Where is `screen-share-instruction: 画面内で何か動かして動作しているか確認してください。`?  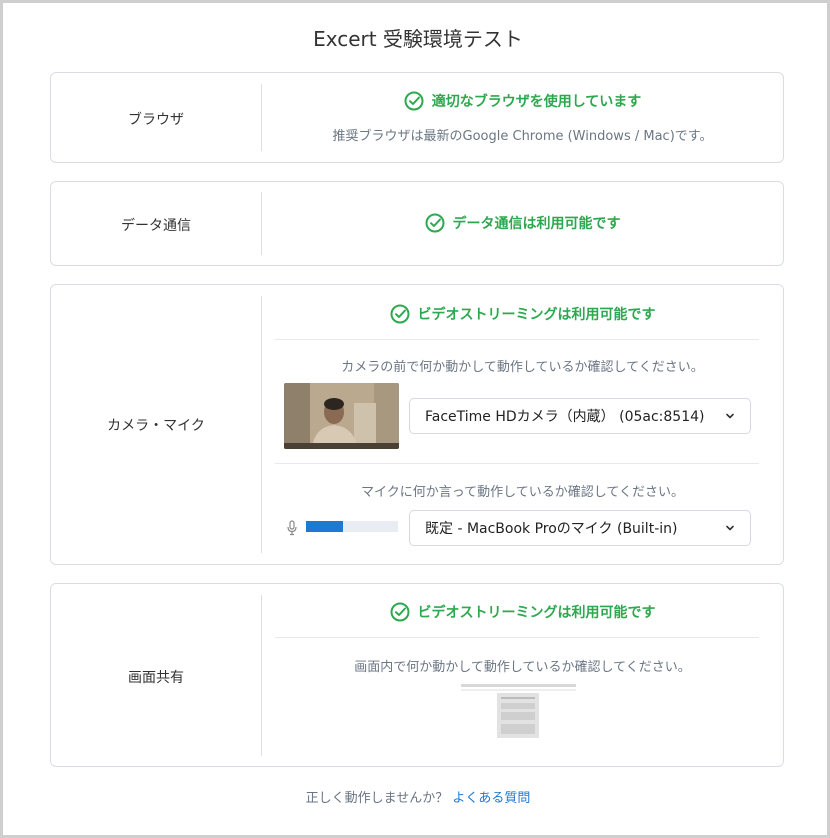
screen-share-instruction: 画面内で何か動かして動作しているか確認してください。 is located at coordinates (522, 667).